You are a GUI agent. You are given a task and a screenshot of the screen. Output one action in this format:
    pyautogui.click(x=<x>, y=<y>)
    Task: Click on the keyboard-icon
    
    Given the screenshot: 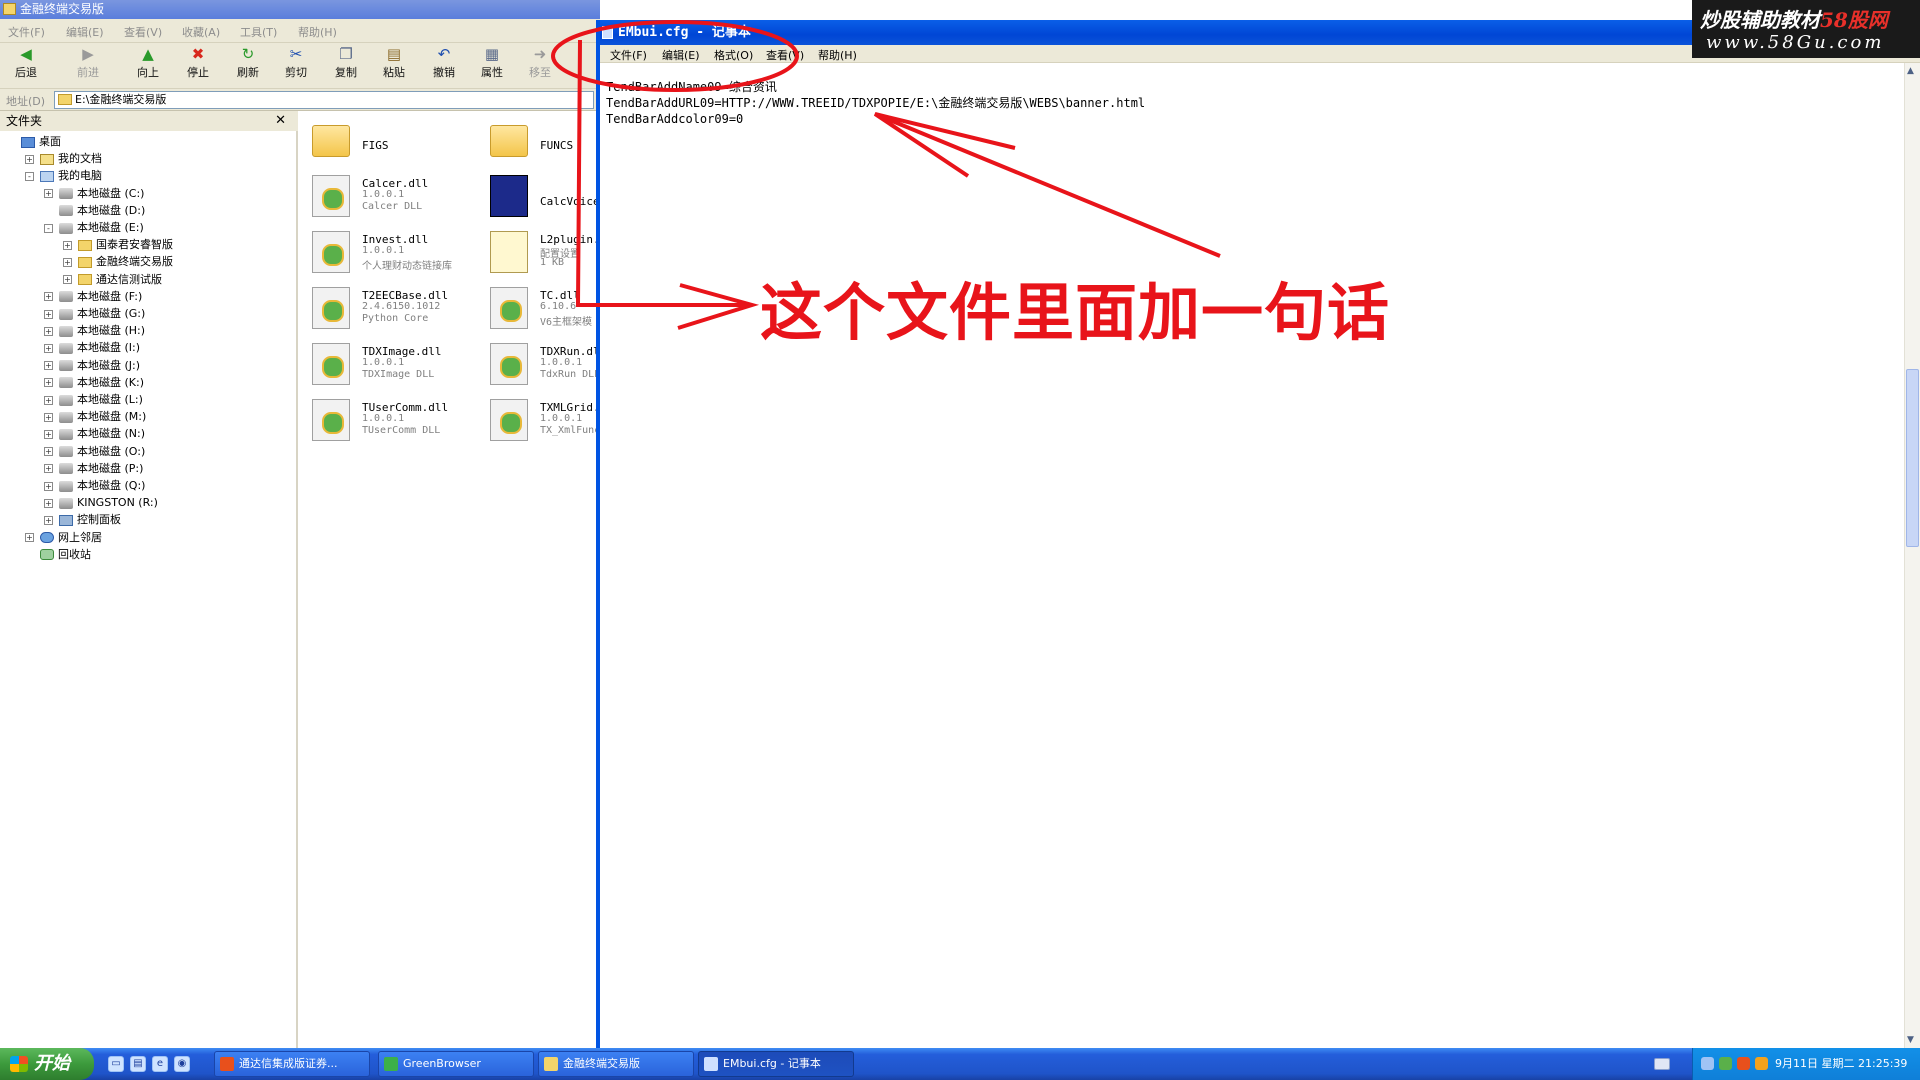 What is the action you would take?
    pyautogui.click(x=1662, y=1064)
    